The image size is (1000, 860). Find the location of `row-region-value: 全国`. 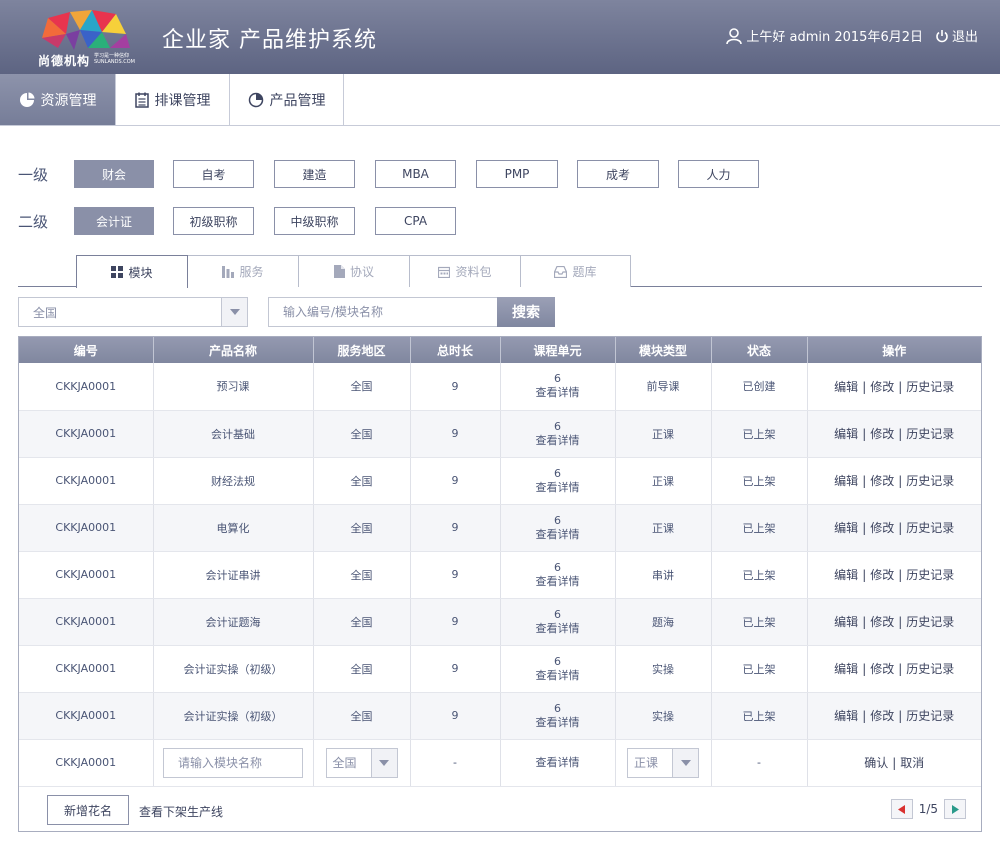

row-region-value: 全国 is located at coordinates (344, 763).